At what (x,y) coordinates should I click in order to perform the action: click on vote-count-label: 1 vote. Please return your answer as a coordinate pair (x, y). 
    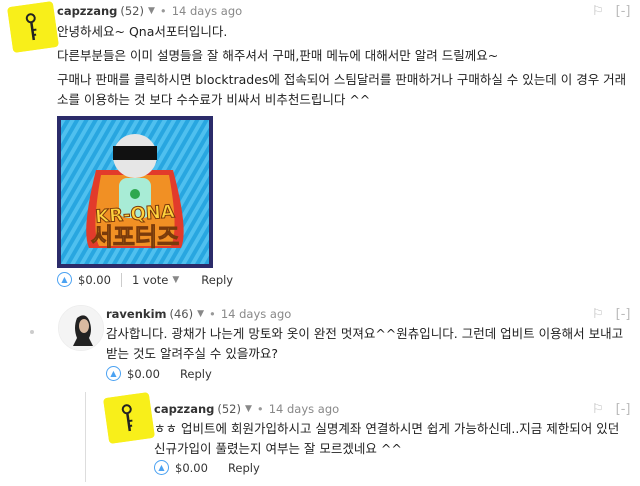
    Looking at the image, I should click on (150, 279).